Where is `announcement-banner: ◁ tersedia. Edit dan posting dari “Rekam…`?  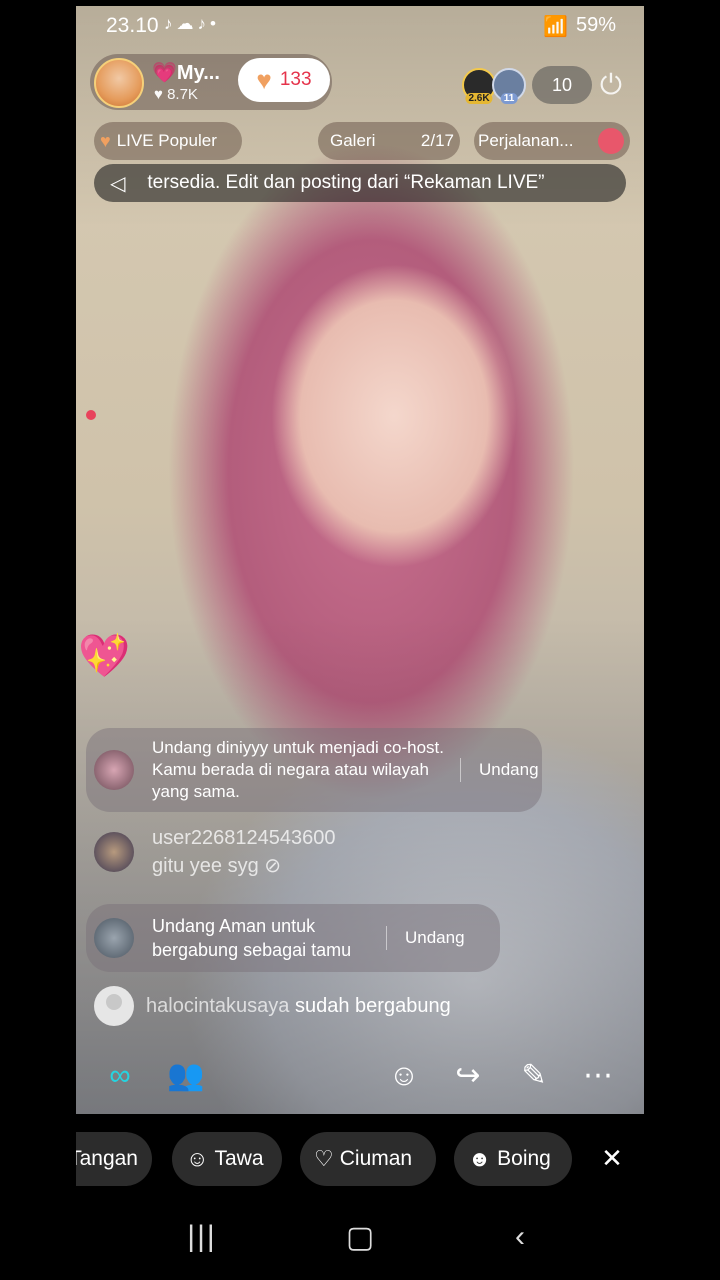
announcement-banner: ◁ tersedia. Edit dan posting dari “Rekam… is located at coordinates (360, 183).